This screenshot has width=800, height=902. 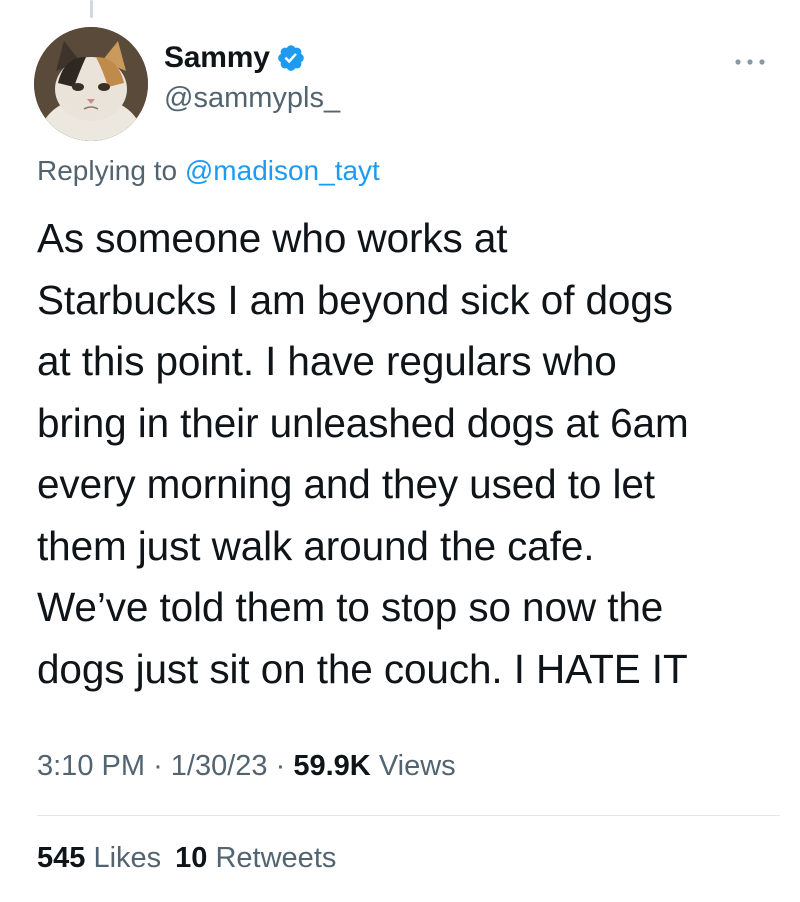 What do you see at coordinates (290, 58) in the screenshot?
I see `verified-badge-icon` at bounding box center [290, 58].